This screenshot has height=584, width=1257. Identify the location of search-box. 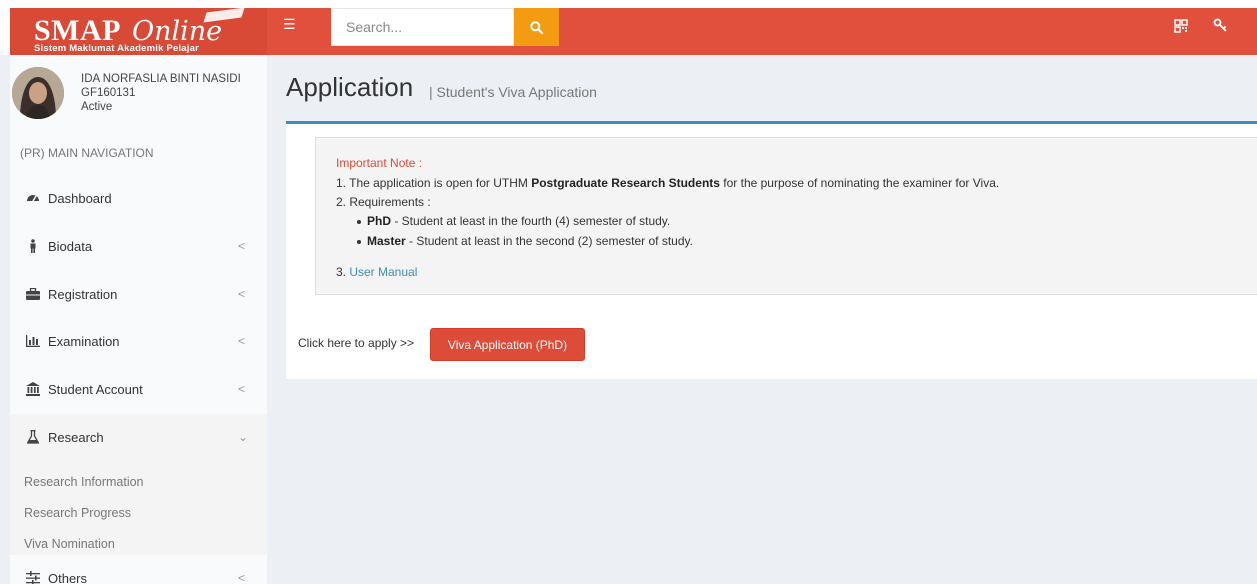
(422, 27).